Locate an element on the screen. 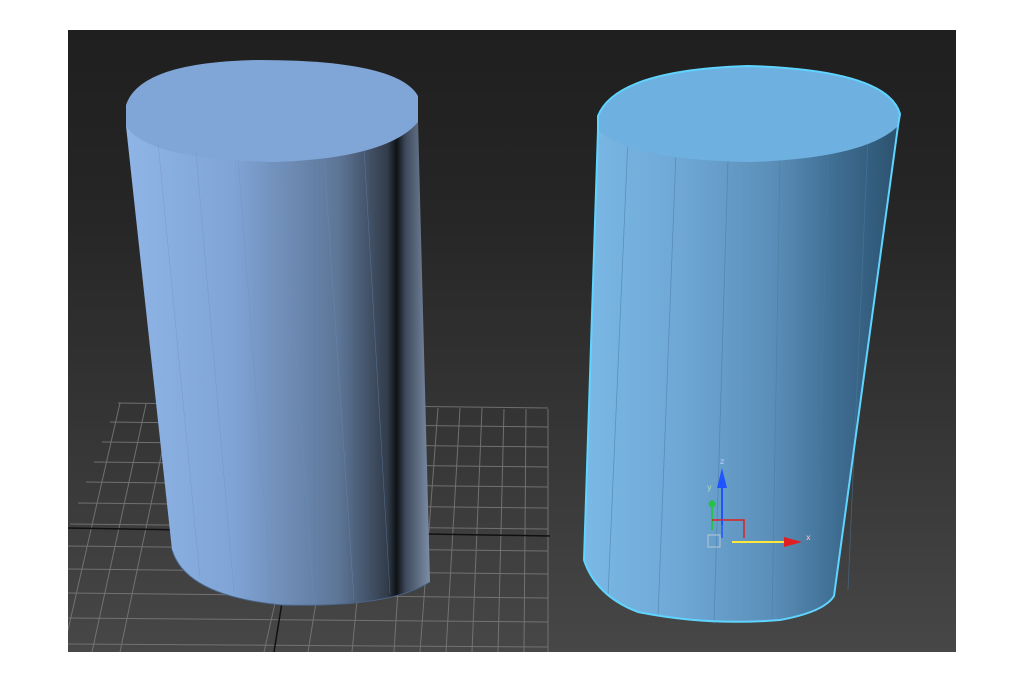 This screenshot has width=1024, height=683. gizmo-x-label: x is located at coordinates (808, 537).